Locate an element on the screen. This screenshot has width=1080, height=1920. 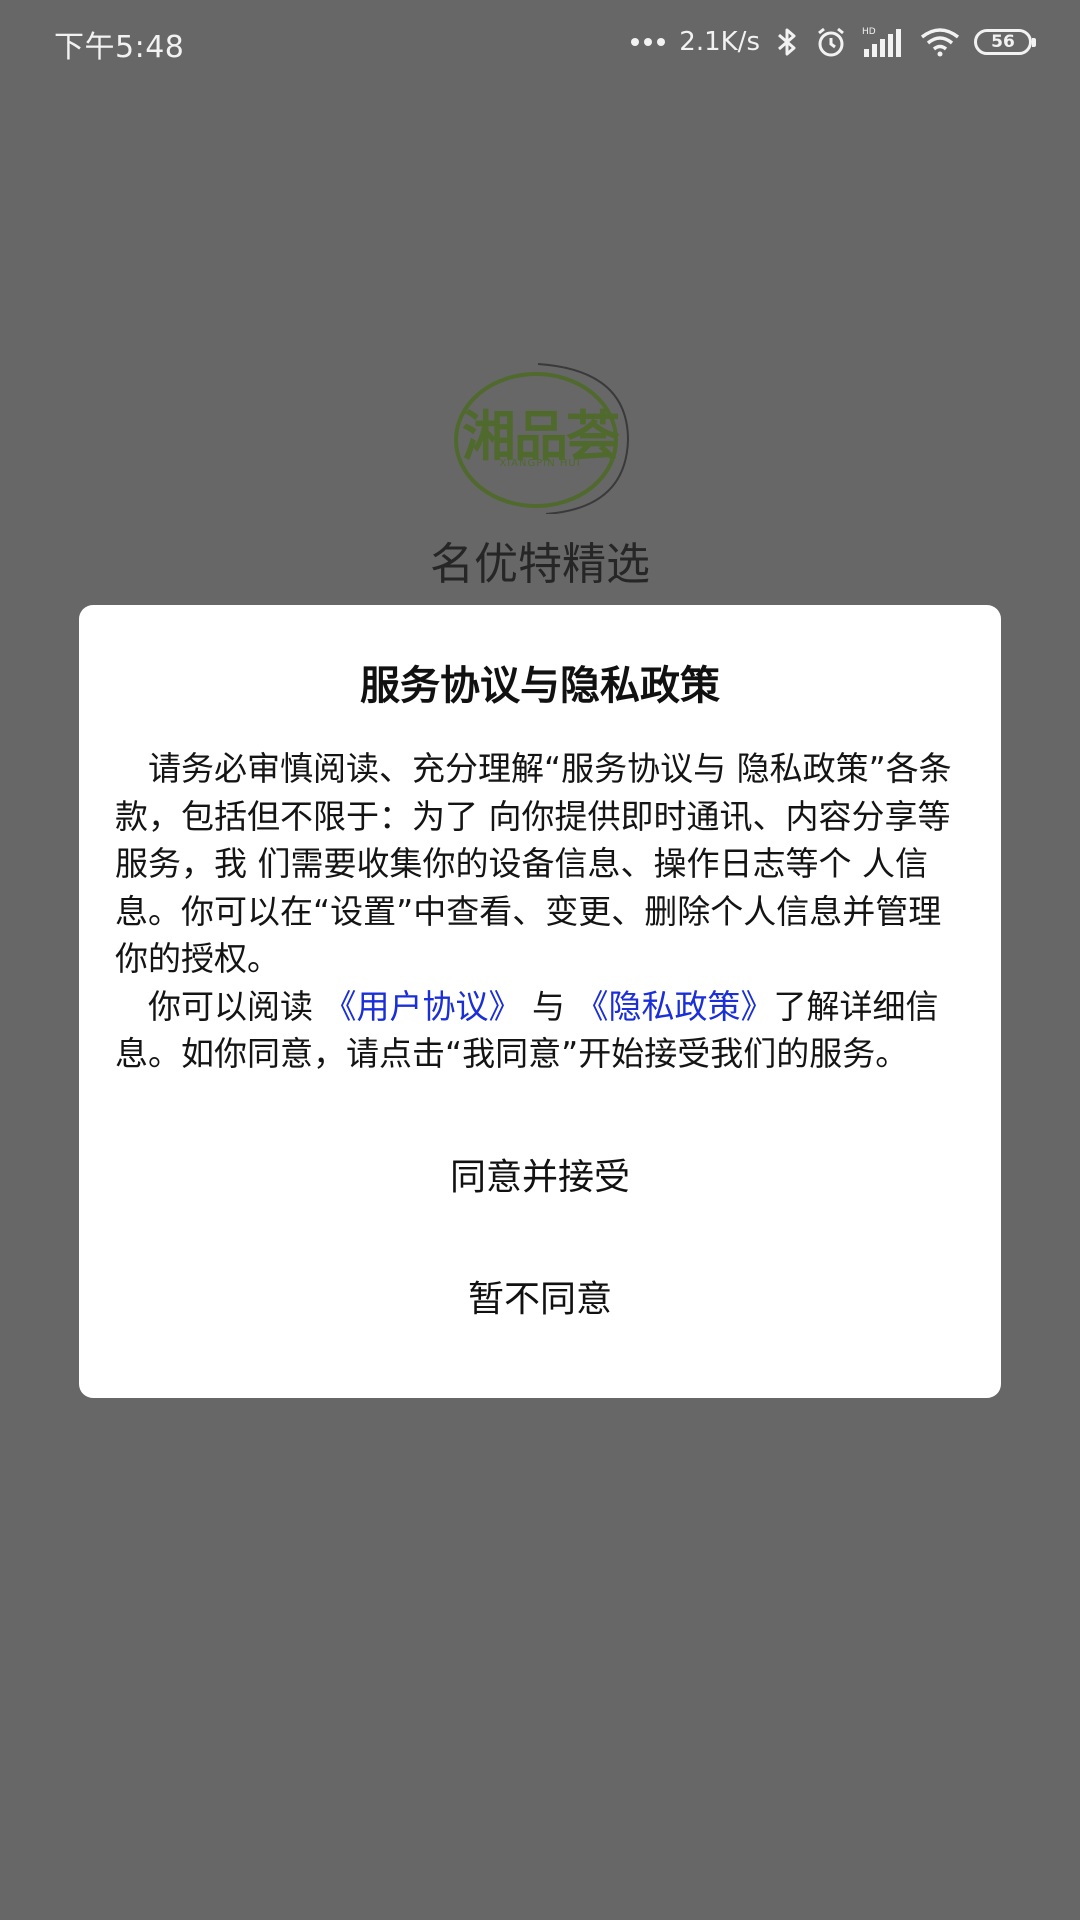
logo-subtext: XIANGPIN HUI is located at coordinates (540, 463).